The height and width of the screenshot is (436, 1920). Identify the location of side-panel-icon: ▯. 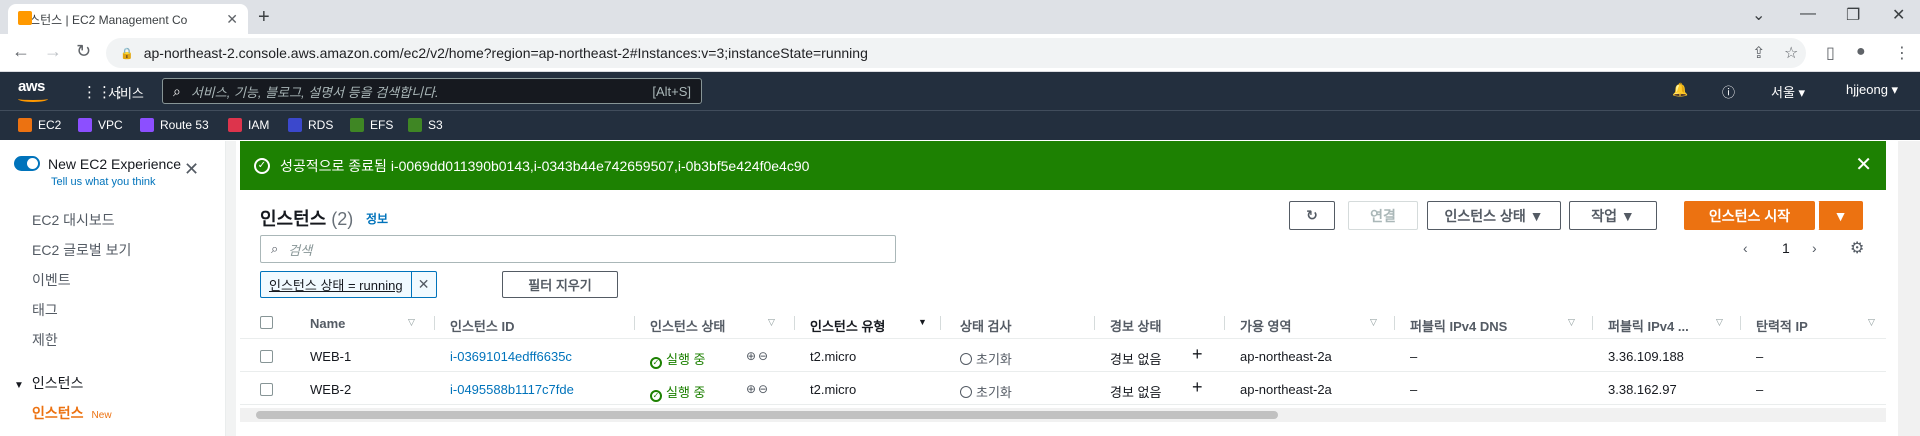
(1830, 53).